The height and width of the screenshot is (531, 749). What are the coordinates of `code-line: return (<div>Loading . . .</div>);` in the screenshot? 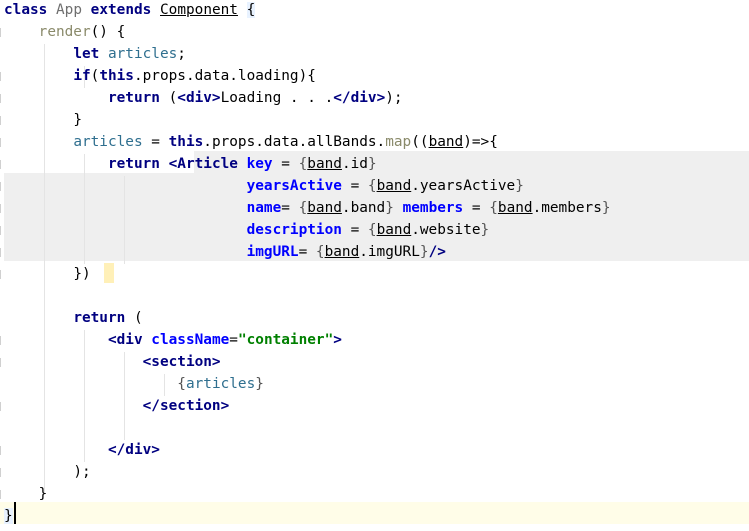 It's located at (203, 98).